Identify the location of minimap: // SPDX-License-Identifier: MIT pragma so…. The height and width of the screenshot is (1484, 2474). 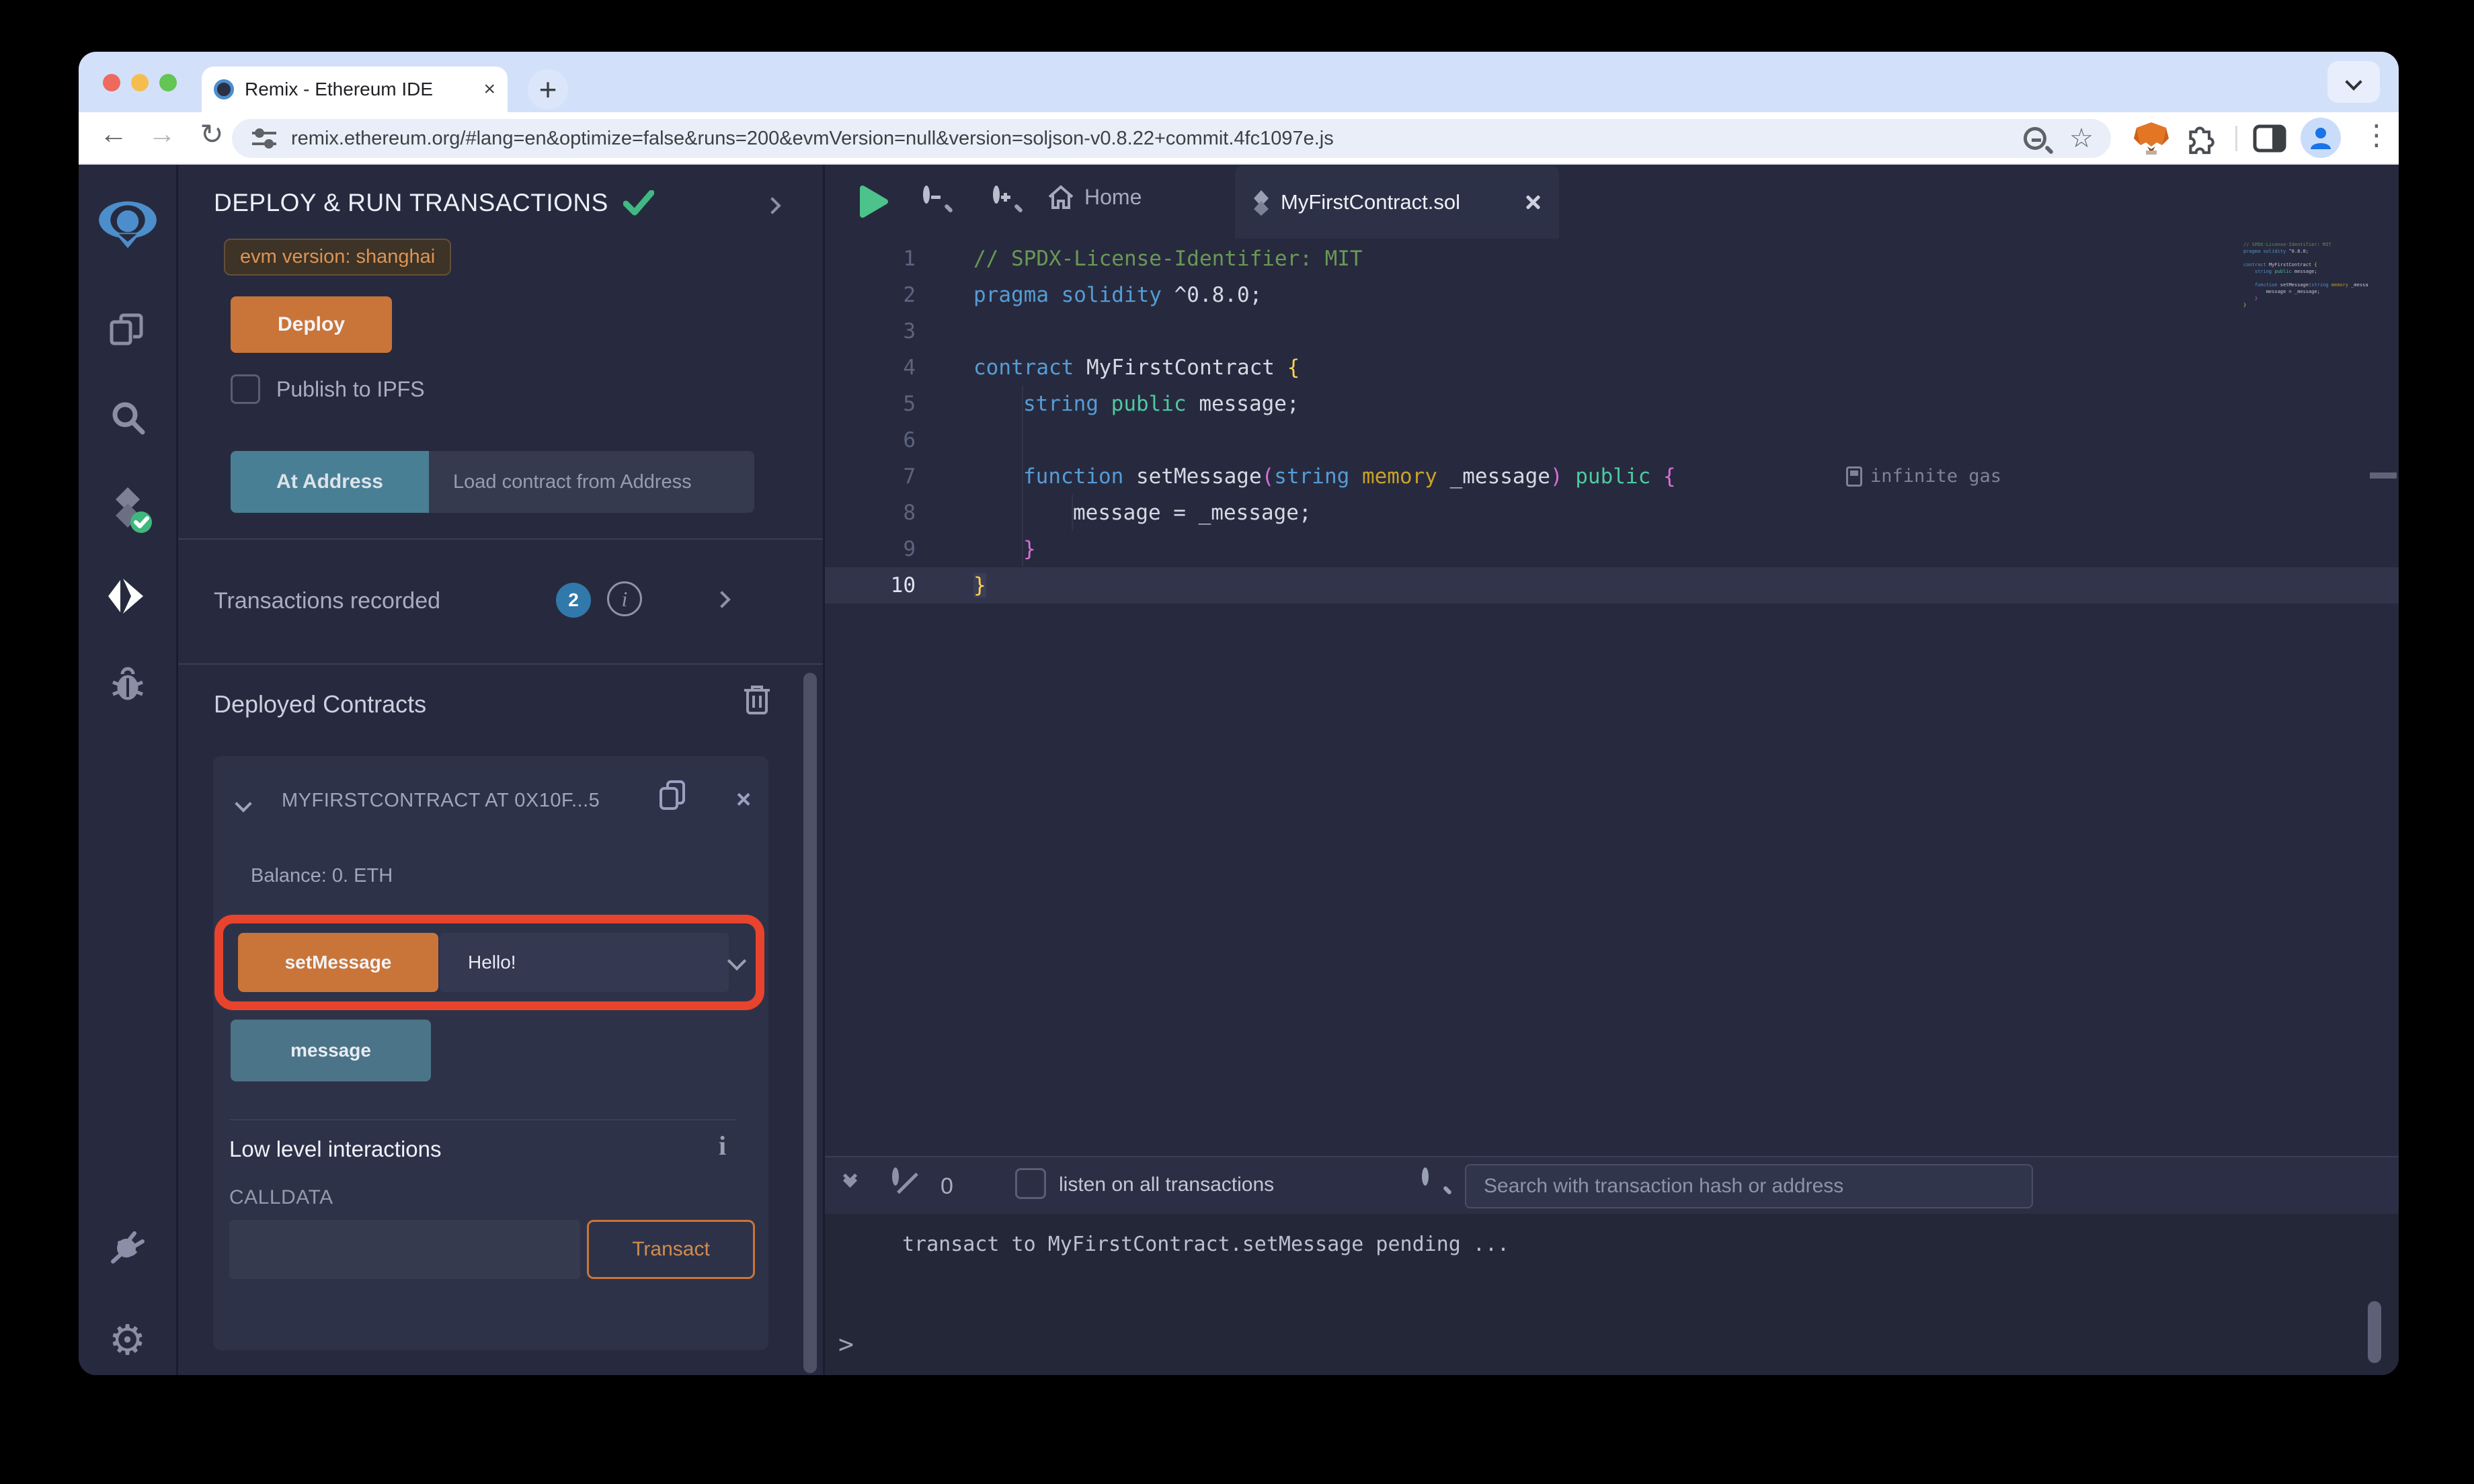
(2305, 698).